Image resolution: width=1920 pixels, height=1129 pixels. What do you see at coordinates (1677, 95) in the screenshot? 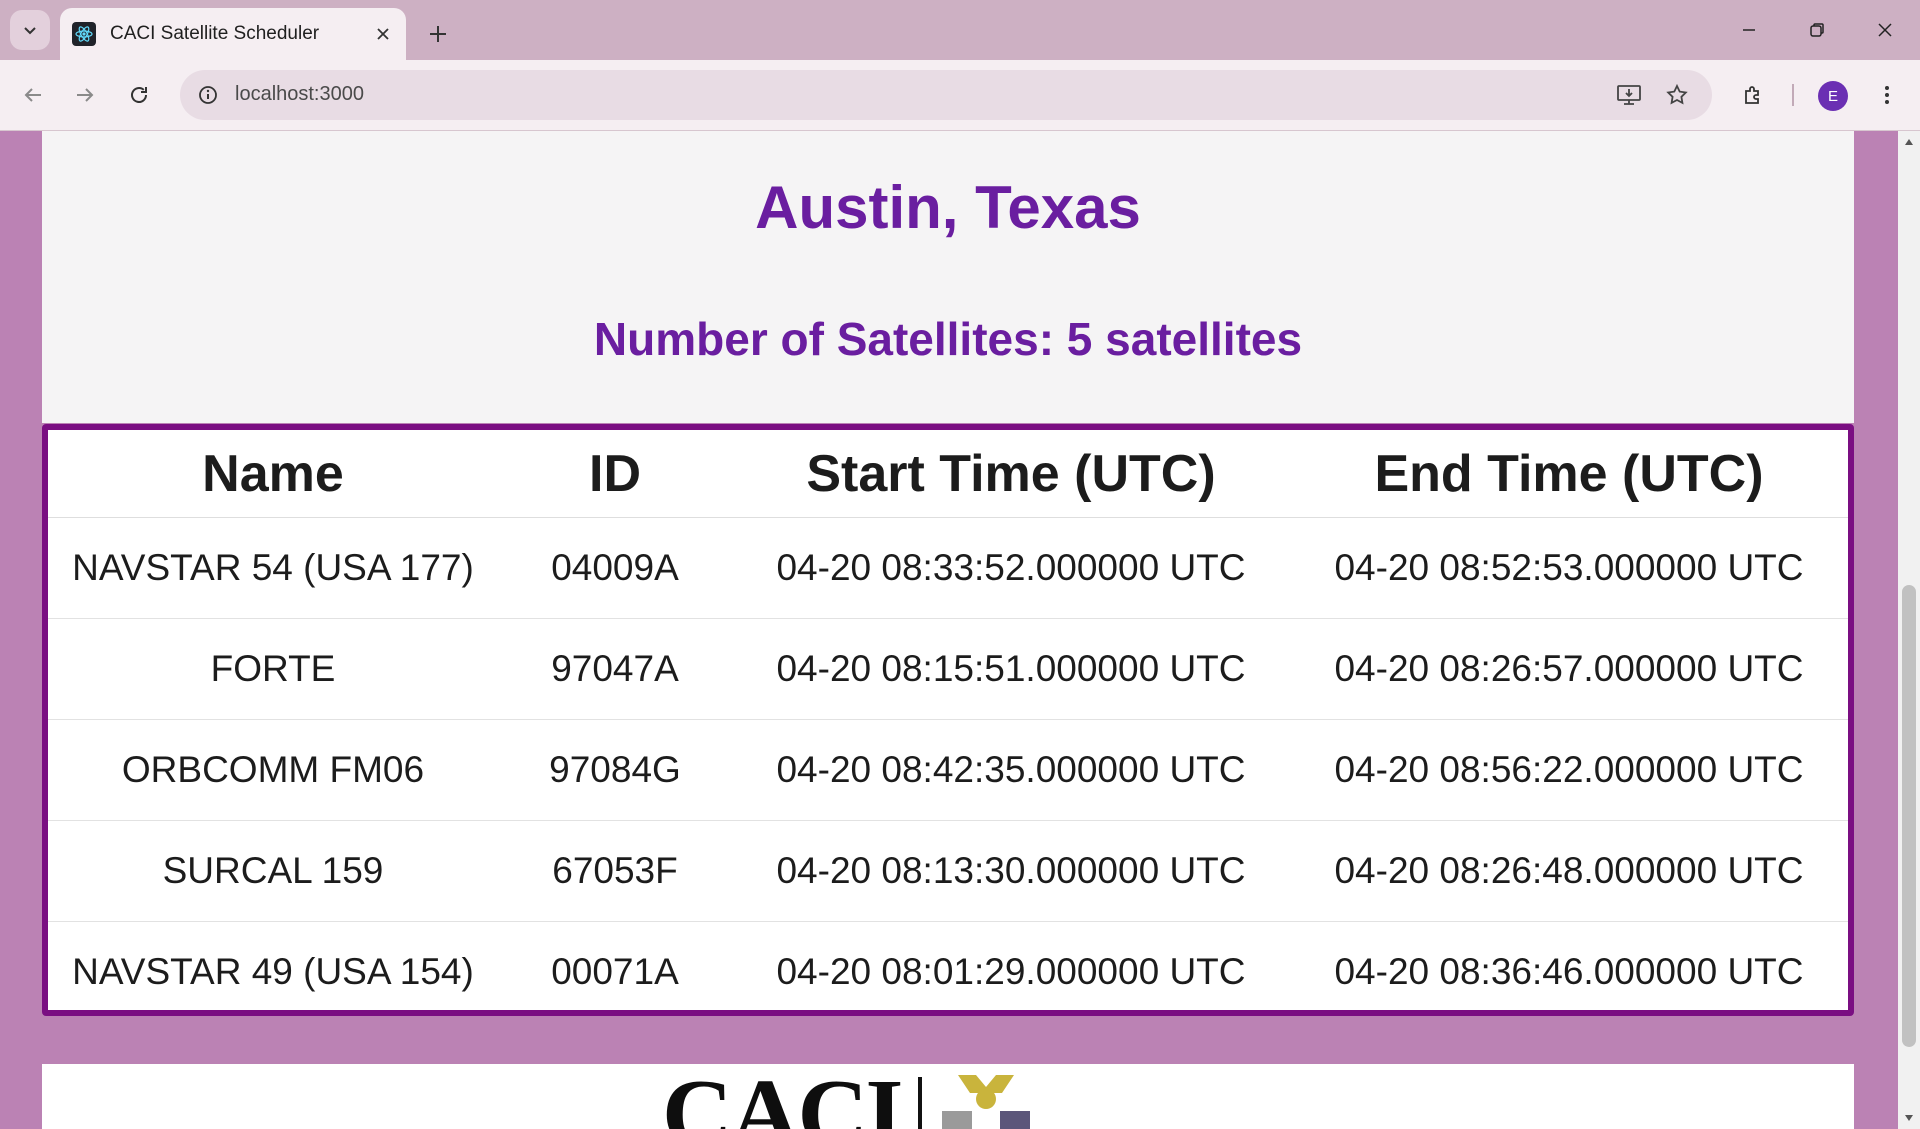
I see `bookmark-star-icon` at bounding box center [1677, 95].